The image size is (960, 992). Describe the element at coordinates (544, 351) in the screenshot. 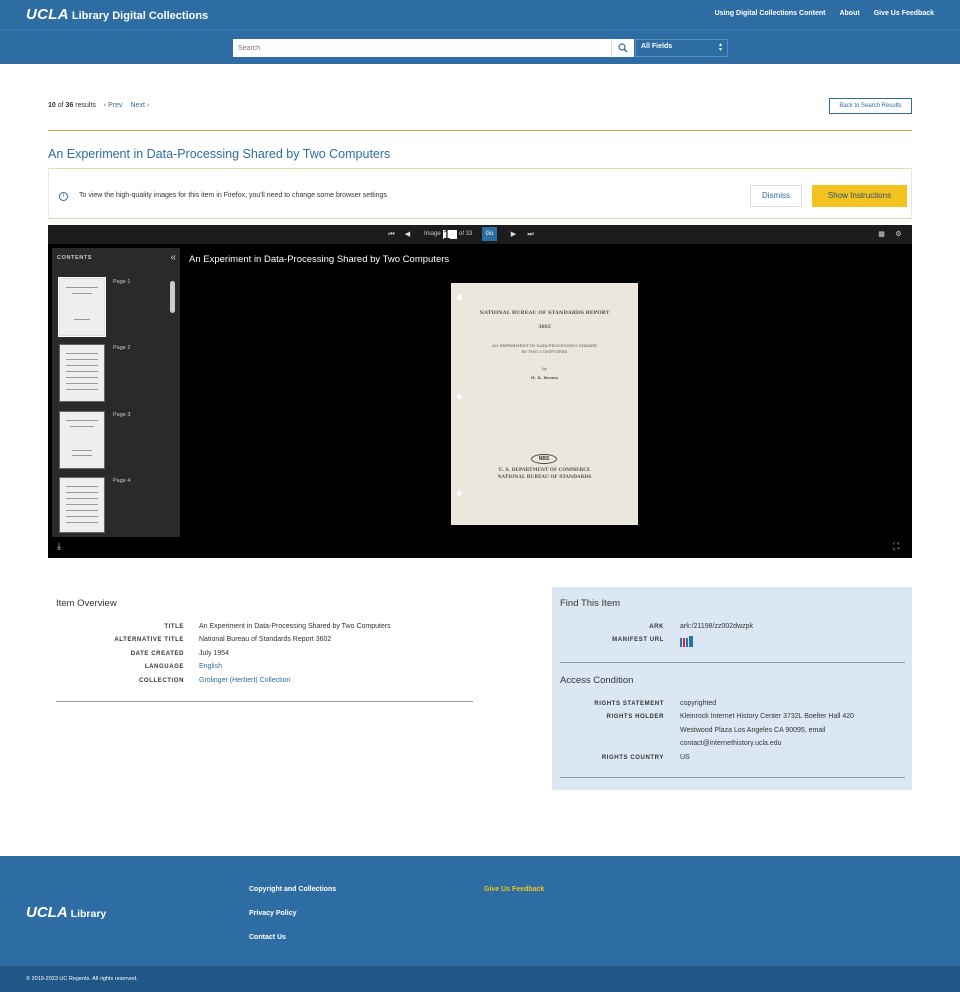

I see `doc-line: BY TWO COMPUTERS` at that location.